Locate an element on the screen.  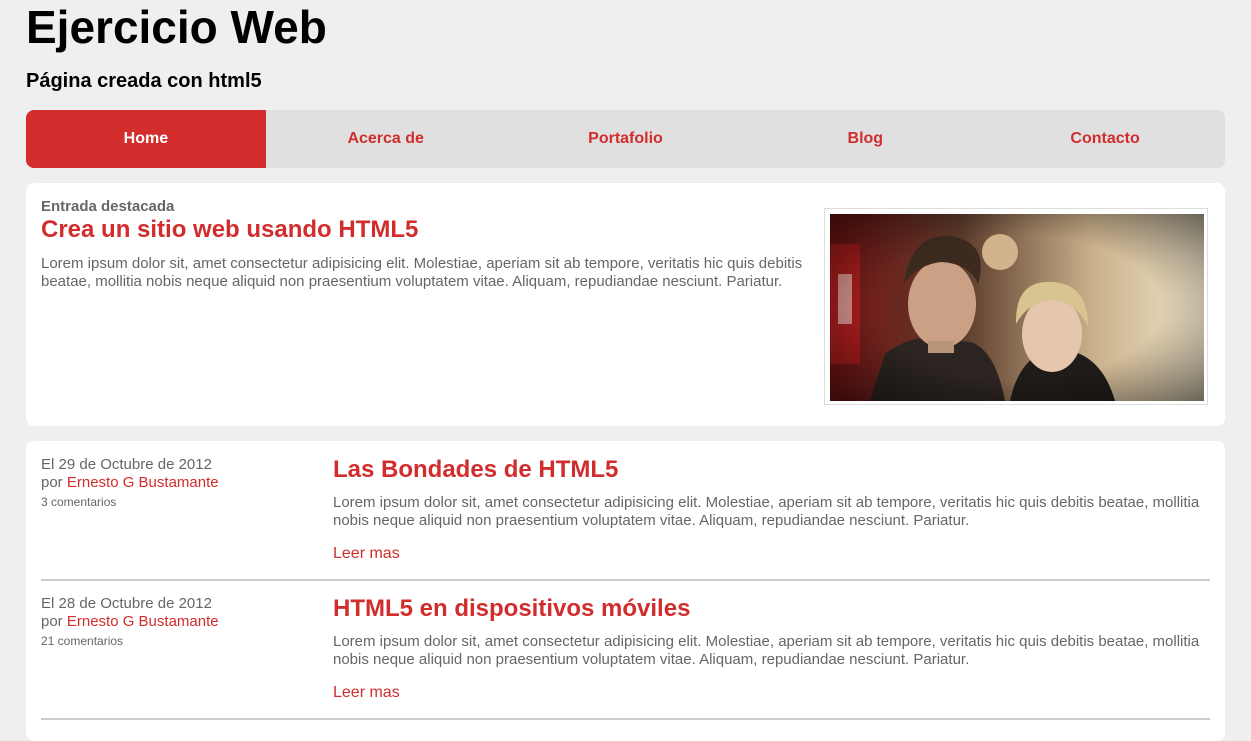
featured-image is located at coordinates (1016, 306).